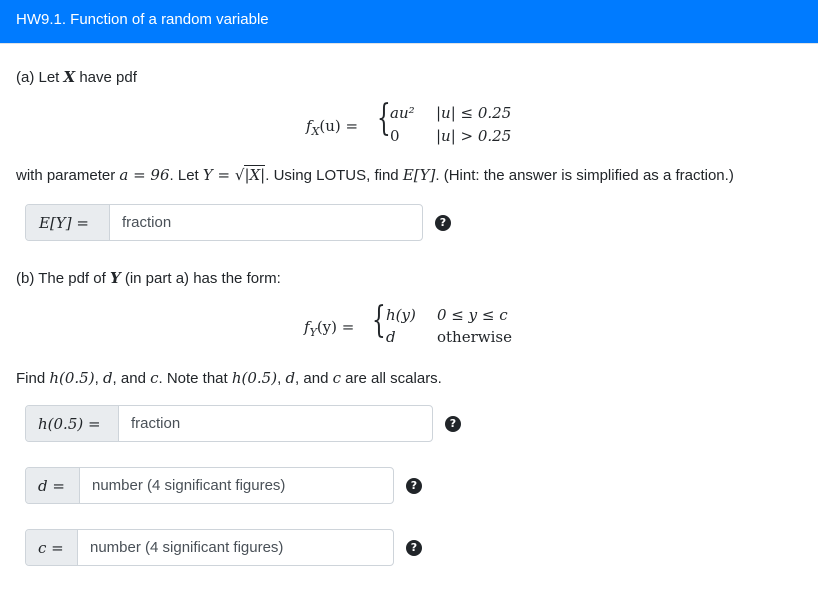  What do you see at coordinates (474, 337) in the screenshot?
I see `part-b-case2-cond: otherwise` at bounding box center [474, 337].